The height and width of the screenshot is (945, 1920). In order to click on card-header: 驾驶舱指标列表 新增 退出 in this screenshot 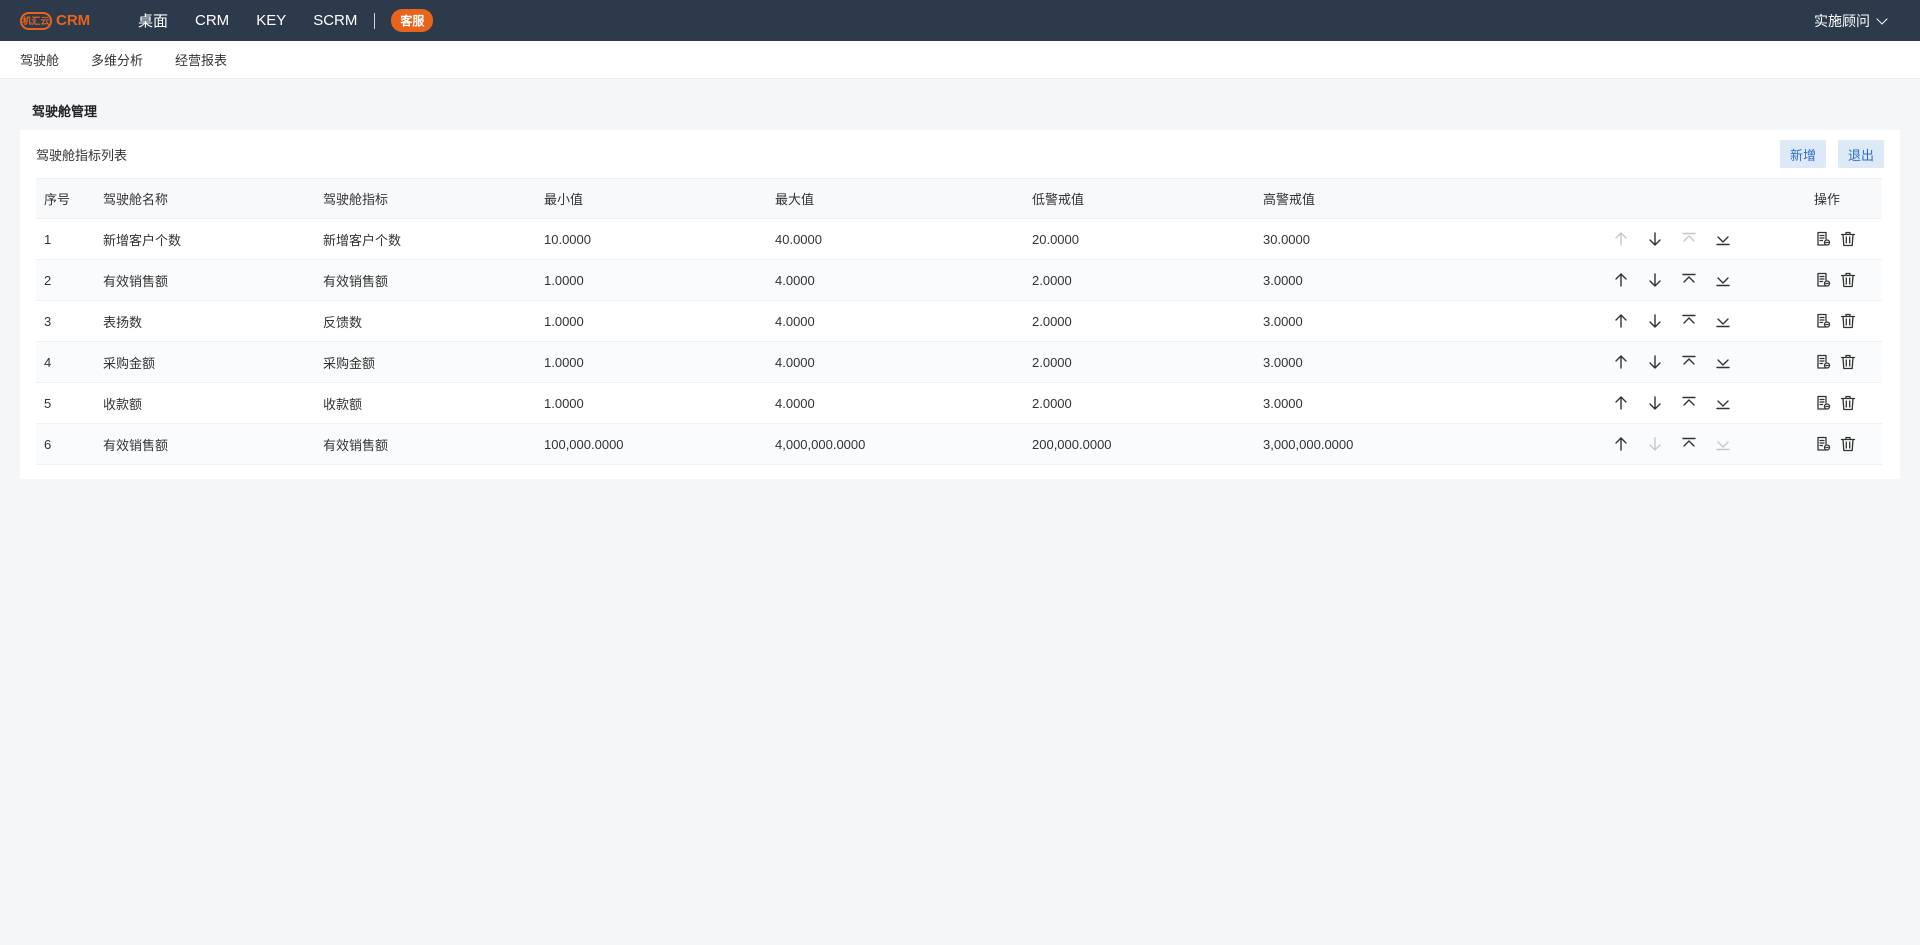, I will do `click(960, 154)`.